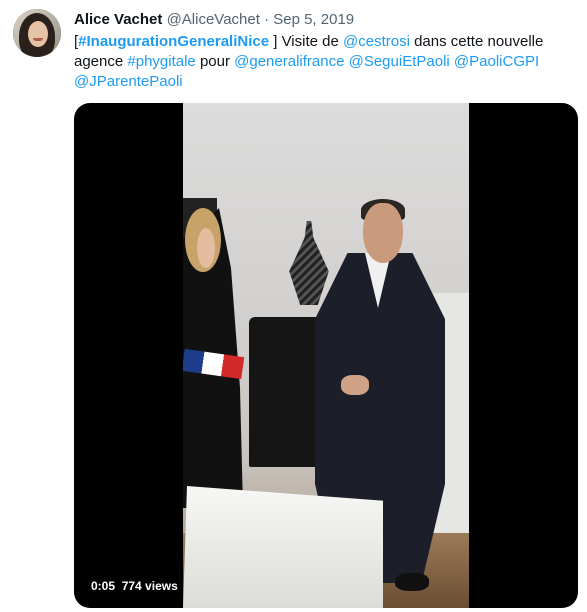 This screenshot has width=587, height=612. I want to click on video-overlay: 0:05 774 views, so click(134, 586).